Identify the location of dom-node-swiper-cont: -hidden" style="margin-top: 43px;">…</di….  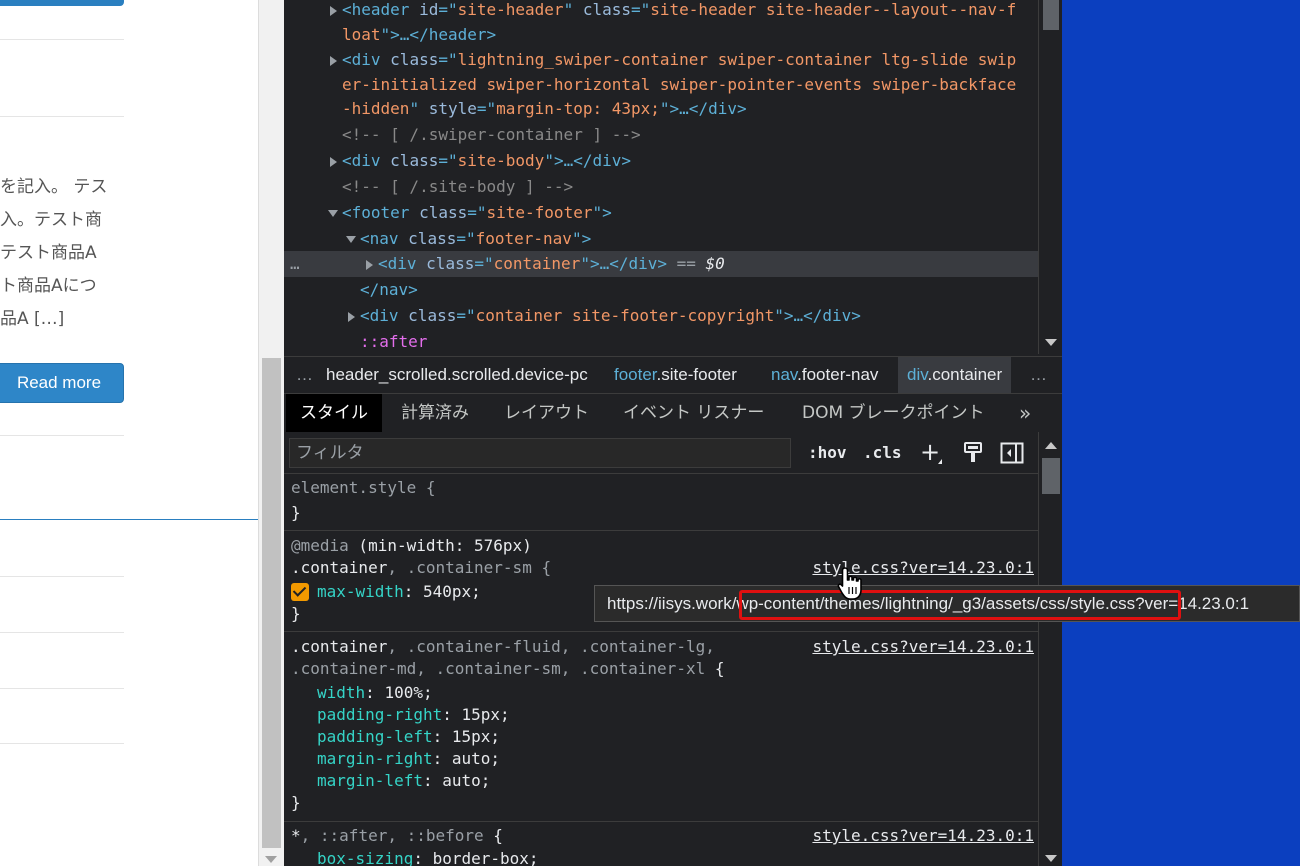
(661, 109).